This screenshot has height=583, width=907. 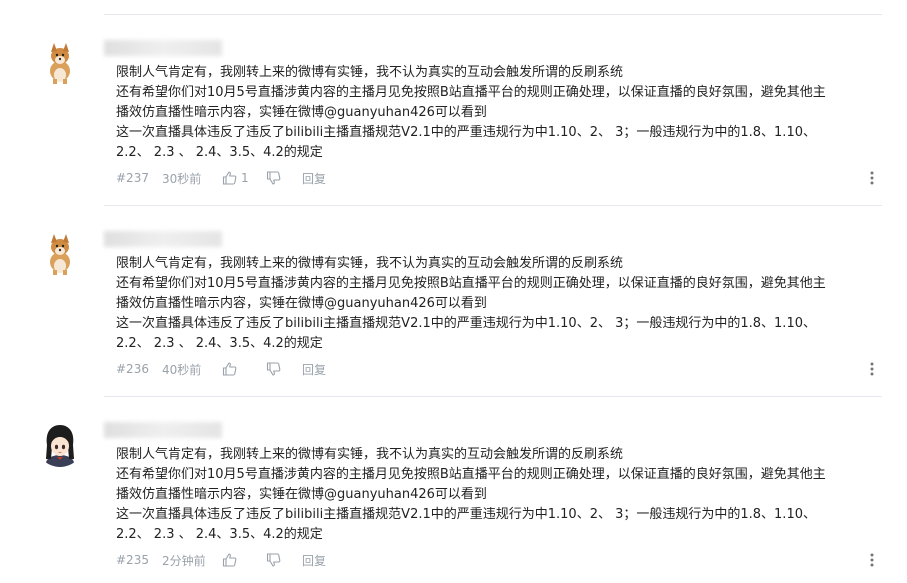 What do you see at coordinates (184, 560) in the screenshot?
I see `timestamp: 2分钟前` at bounding box center [184, 560].